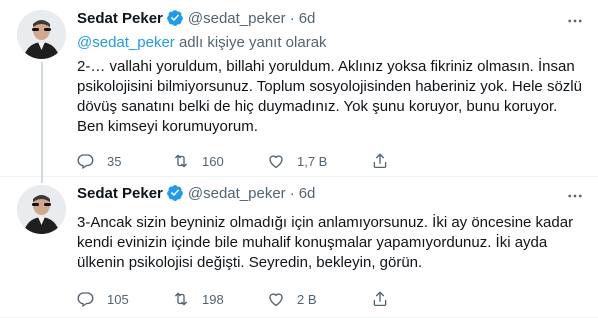 The height and width of the screenshot is (318, 598). Describe the element at coordinates (124, 161) in the screenshot. I see `reply-button: 35` at that location.